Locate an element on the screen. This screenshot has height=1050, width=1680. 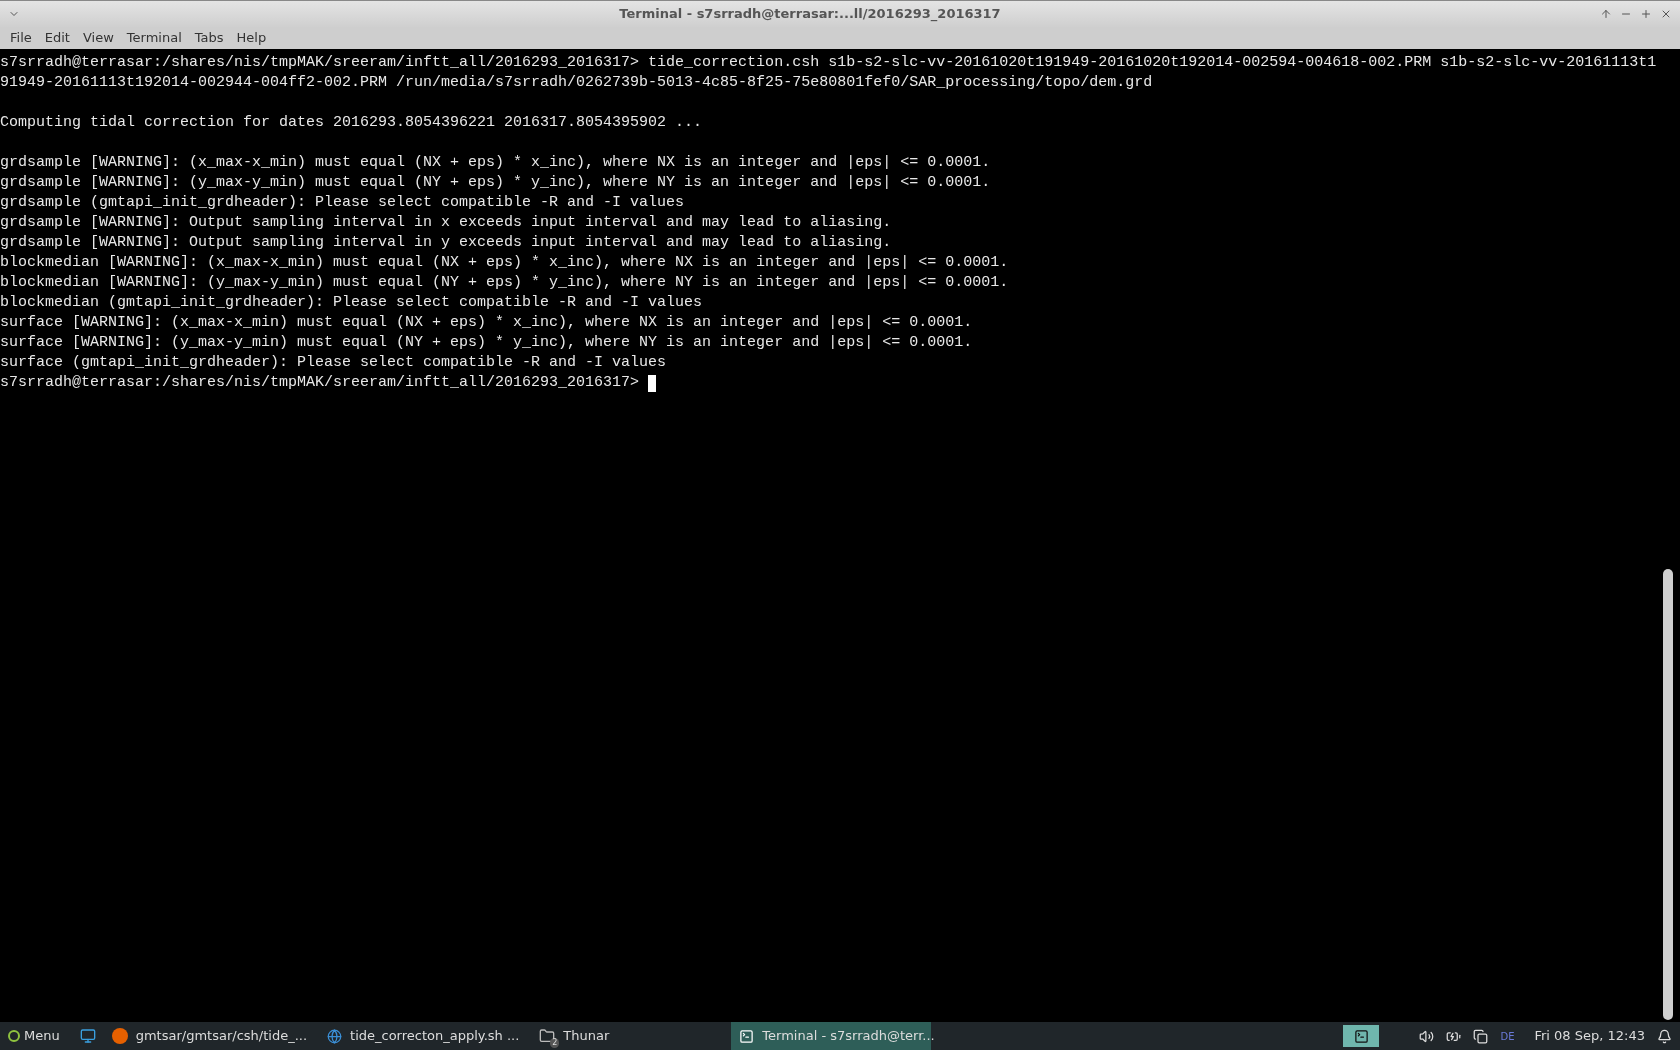
raise-icon is located at coordinates (1606, 14).